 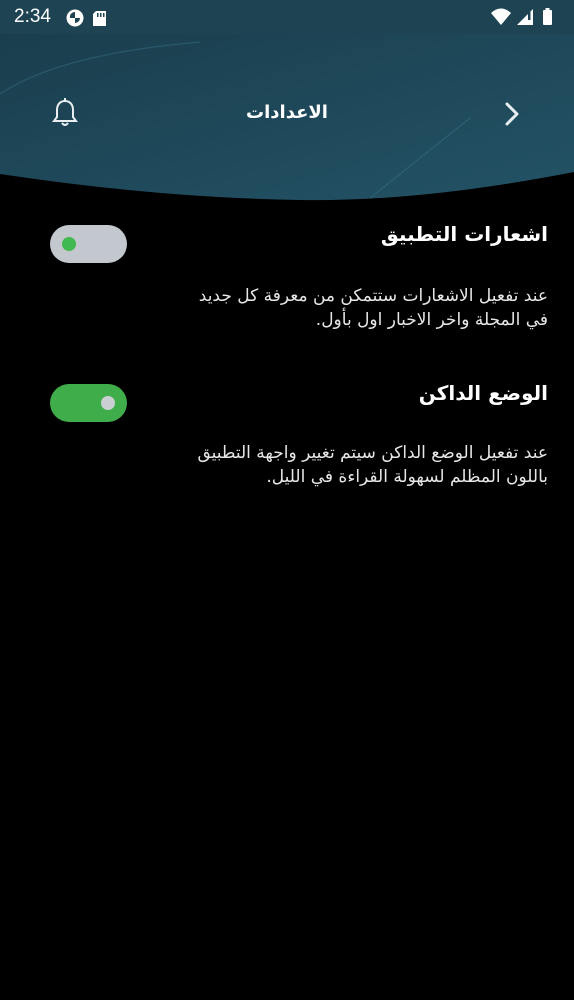 What do you see at coordinates (483, 393) in the screenshot?
I see `dark-mode-setting-title: الوضع الداكن` at bounding box center [483, 393].